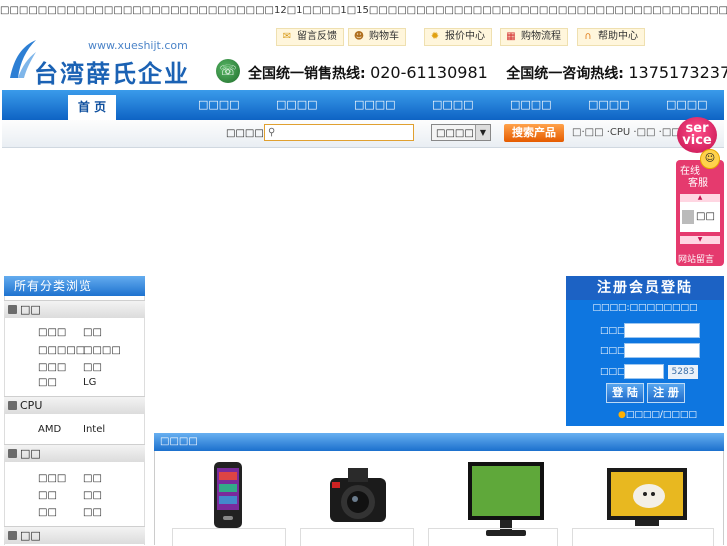 The image size is (727, 546). I want to click on nav-item-2: □□□□, so click(297, 105).